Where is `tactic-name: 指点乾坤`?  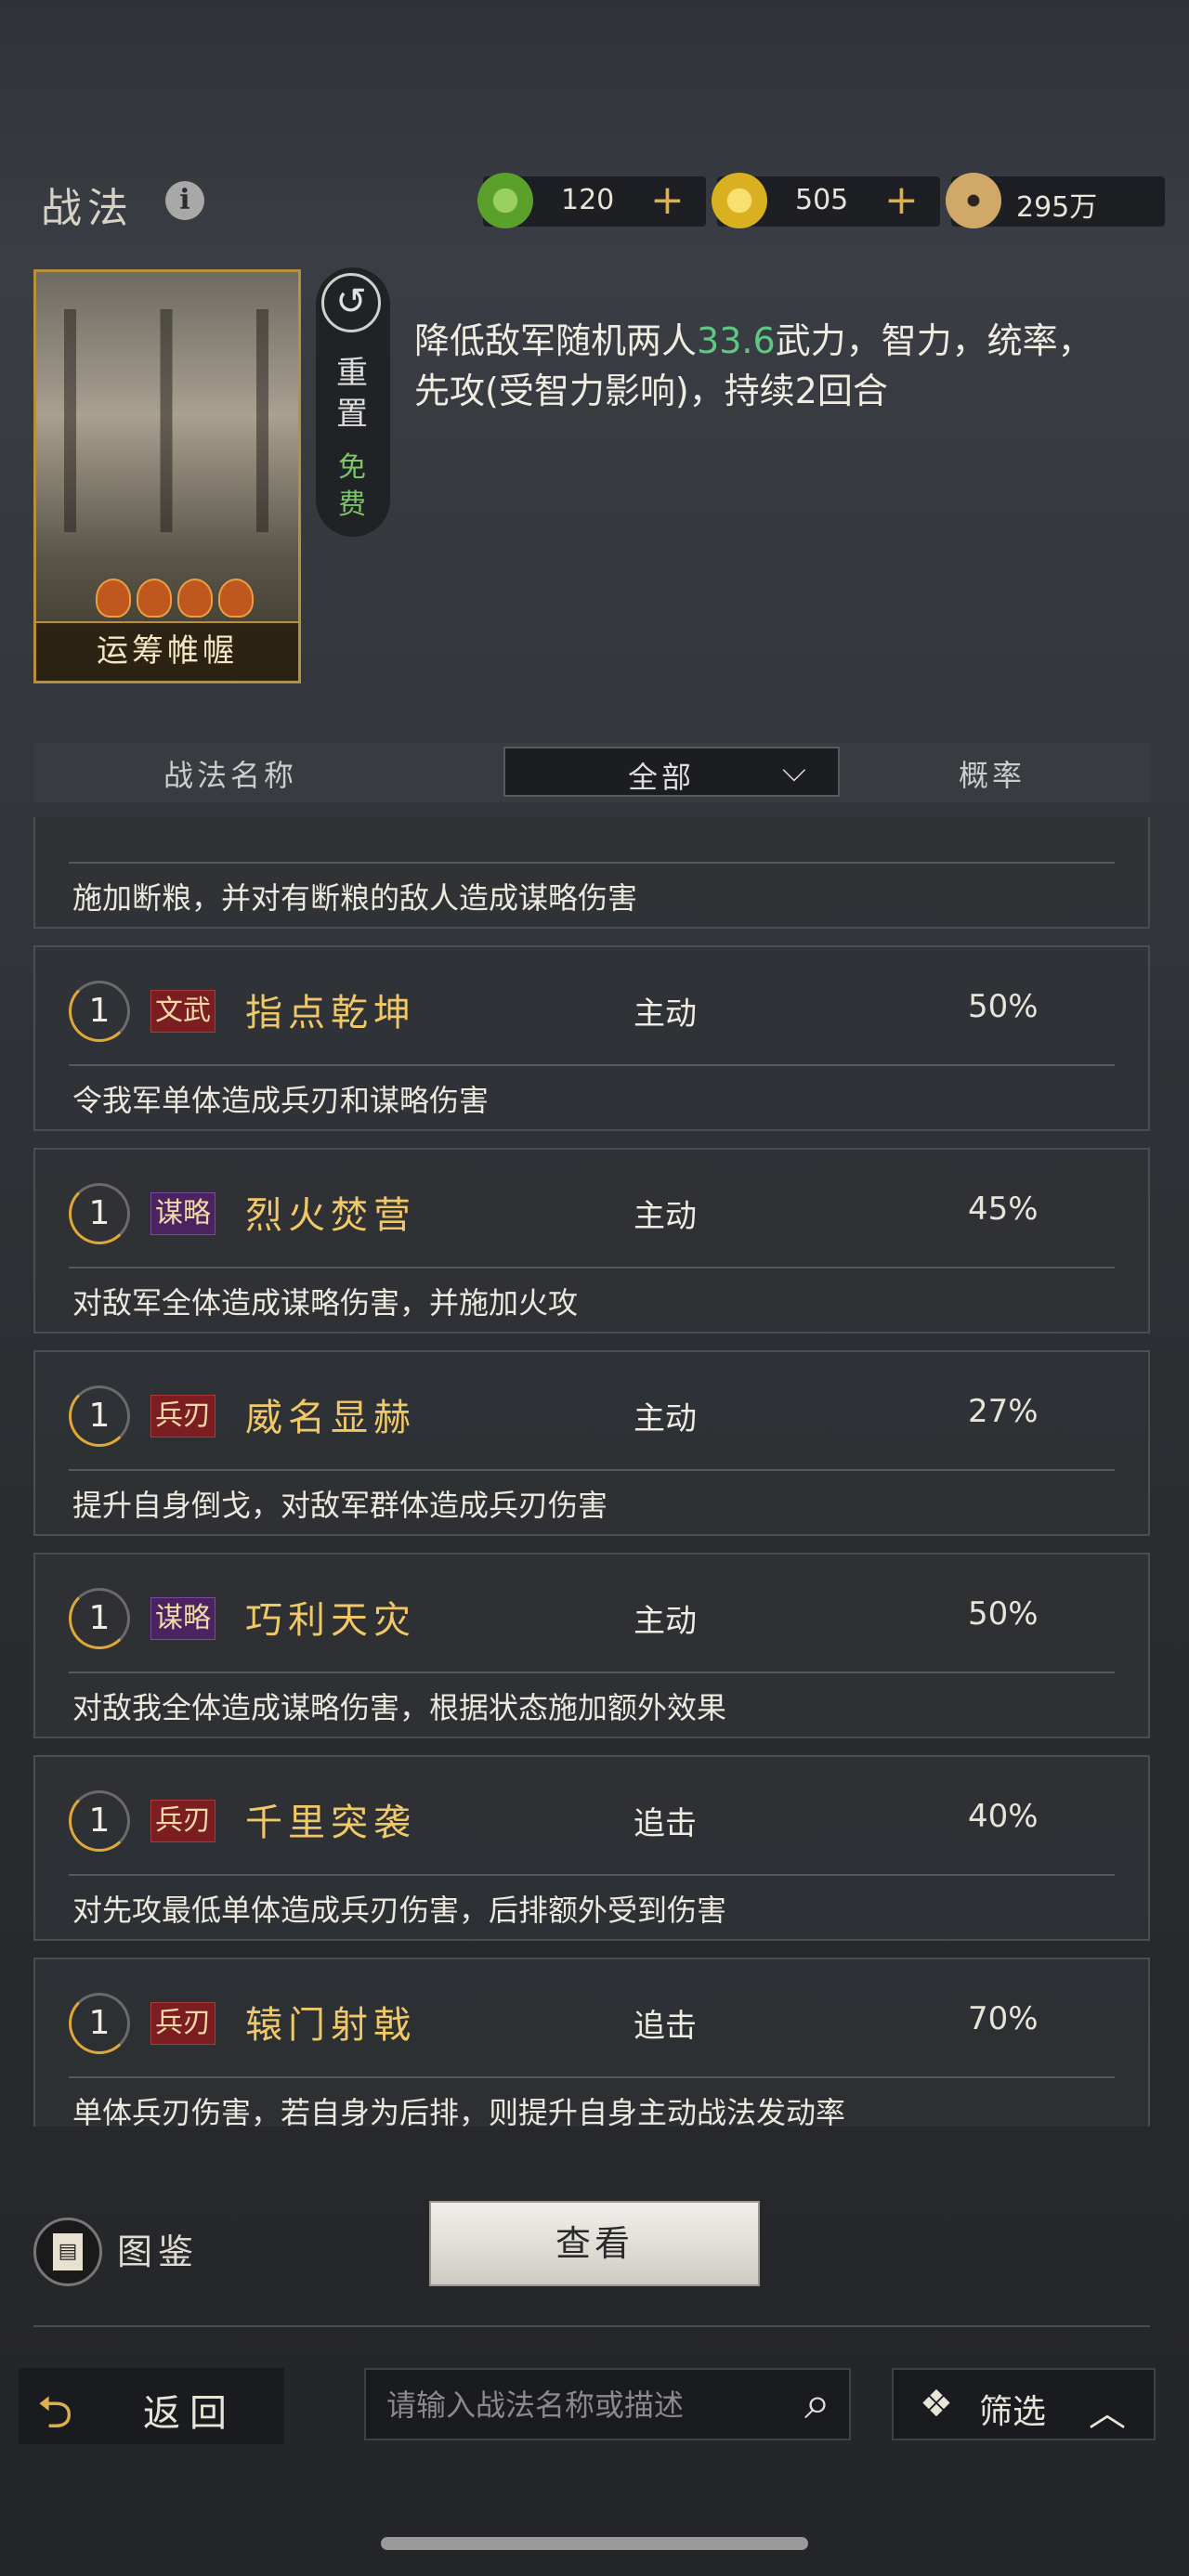
tactic-name: 指点乾坤 is located at coordinates (330, 1013).